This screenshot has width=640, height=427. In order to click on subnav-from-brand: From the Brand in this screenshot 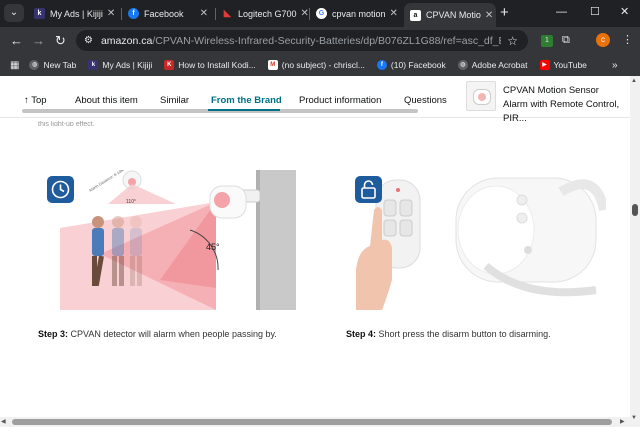, I will do `click(246, 100)`.